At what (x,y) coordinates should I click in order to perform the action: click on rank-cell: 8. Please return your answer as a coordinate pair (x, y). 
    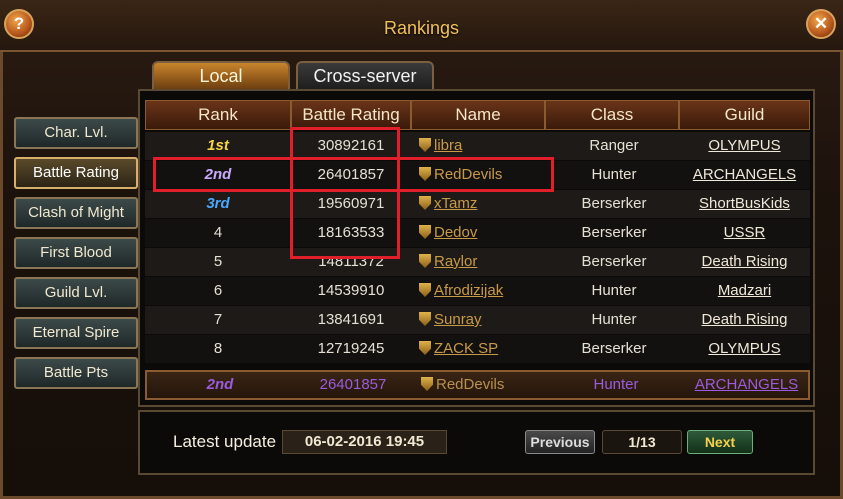
    Looking at the image, I should click on (218, 348).